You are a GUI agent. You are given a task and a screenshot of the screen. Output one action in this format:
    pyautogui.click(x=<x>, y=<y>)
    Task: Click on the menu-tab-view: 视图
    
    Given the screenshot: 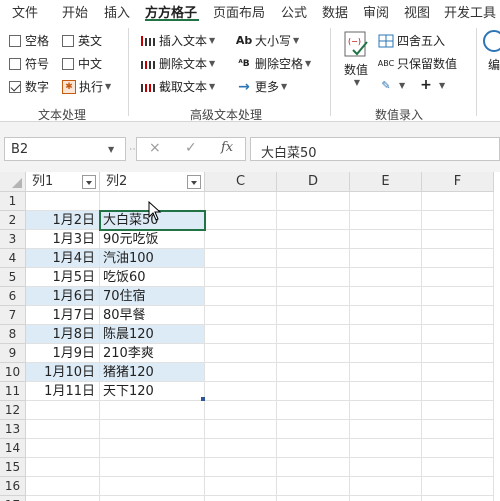 What is the action you would take?
    pyautogui.click(x=417, y=11)
    